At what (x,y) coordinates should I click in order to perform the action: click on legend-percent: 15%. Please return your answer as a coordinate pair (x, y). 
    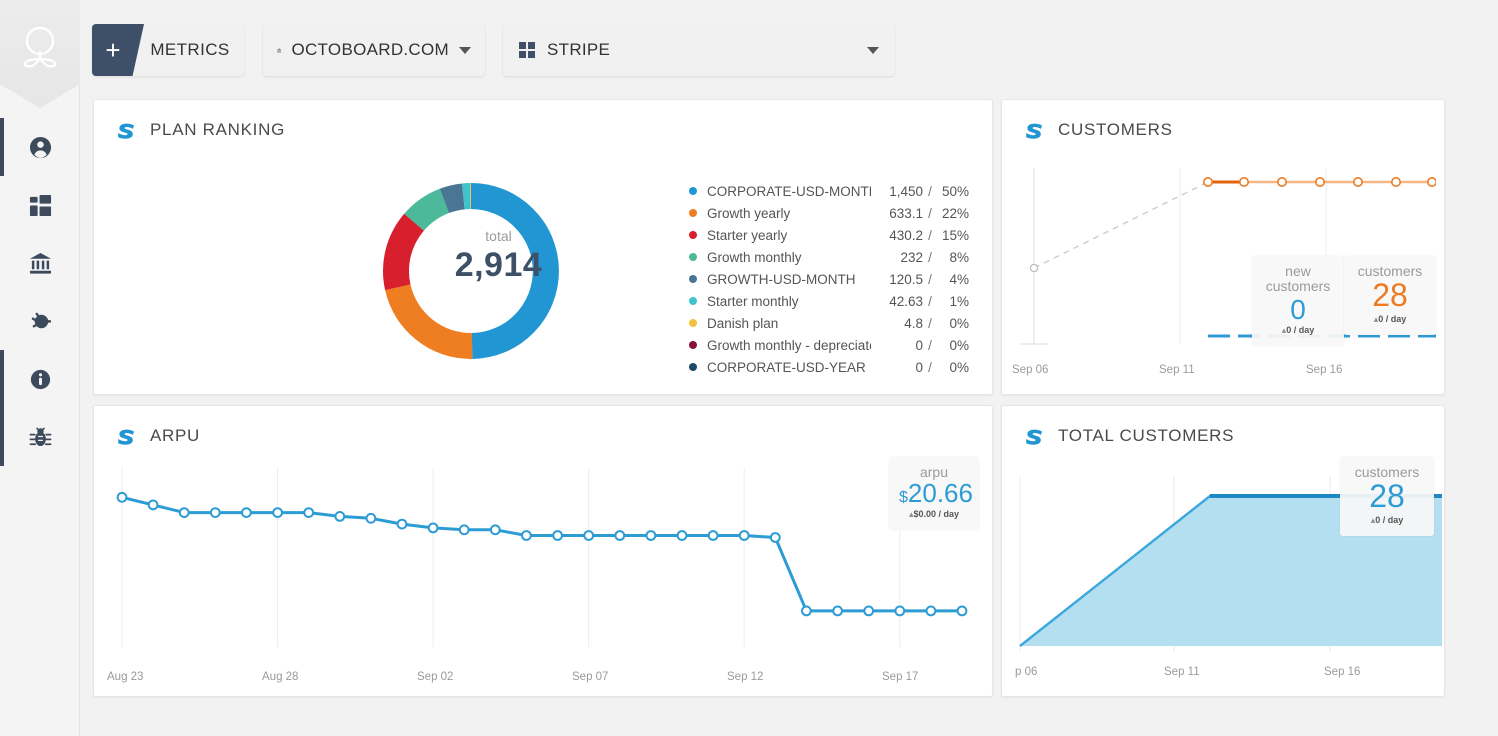
    Looking at the image, I should click on (955, 235).